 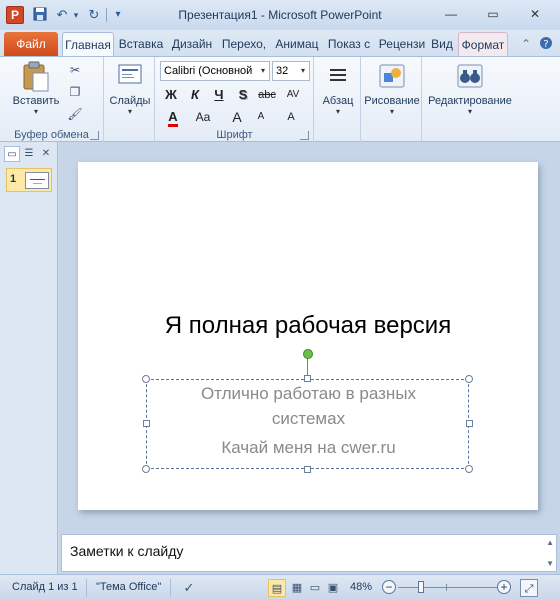 I want to click on font-name-combo: Calibri (Основной ▾, so click(x=215, y=71).